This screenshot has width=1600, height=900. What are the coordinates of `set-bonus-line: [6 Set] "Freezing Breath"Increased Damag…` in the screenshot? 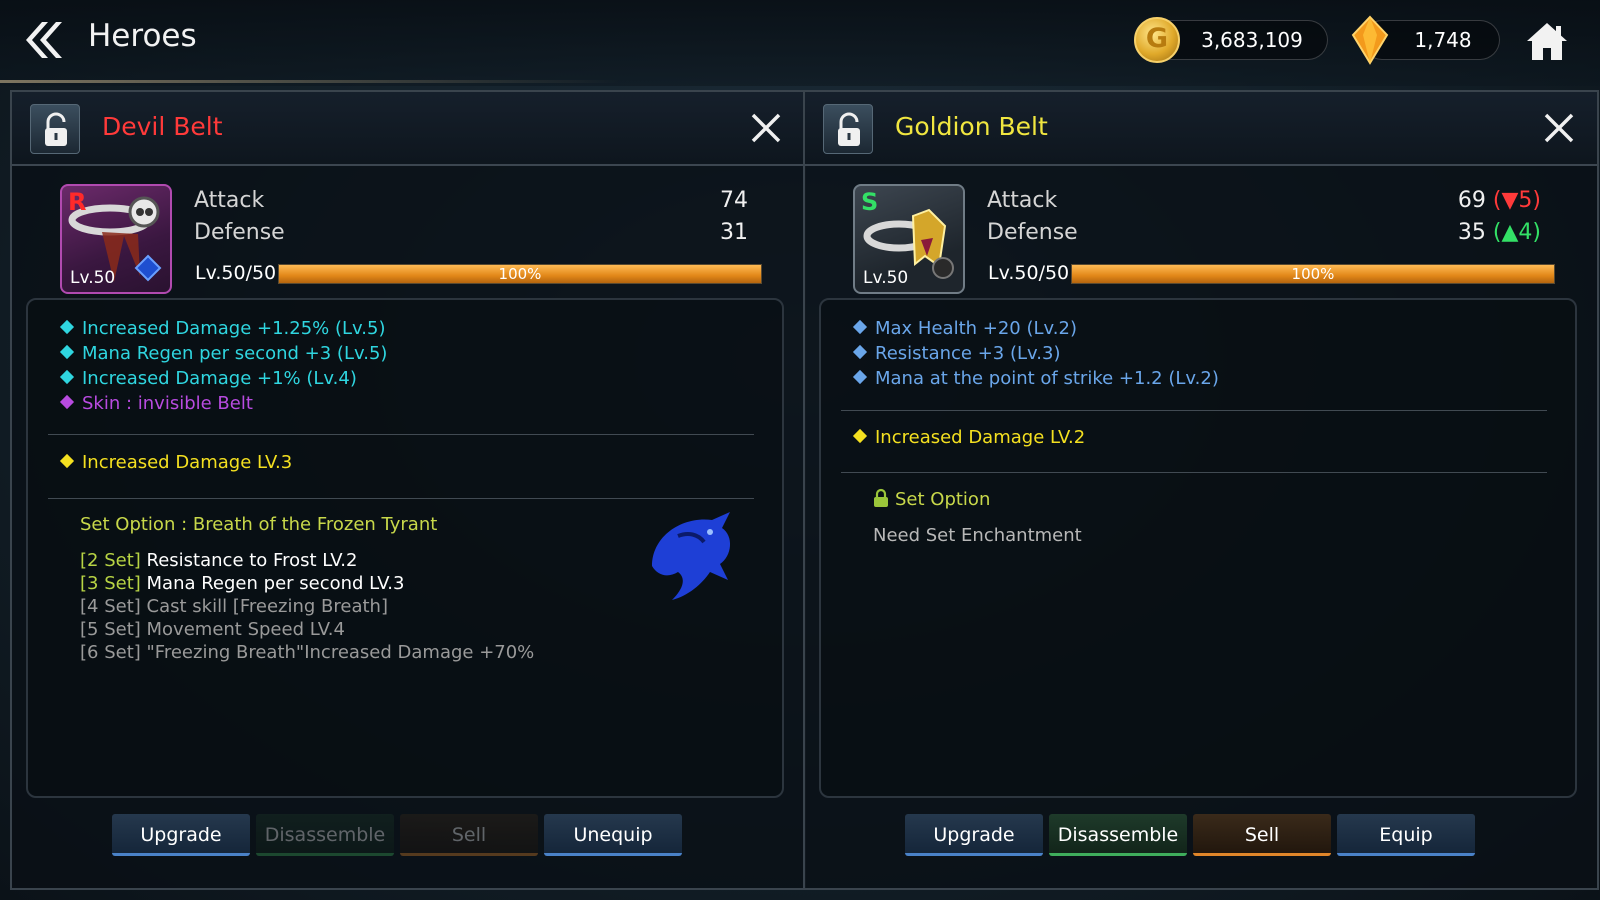 It's located at (307, 652).